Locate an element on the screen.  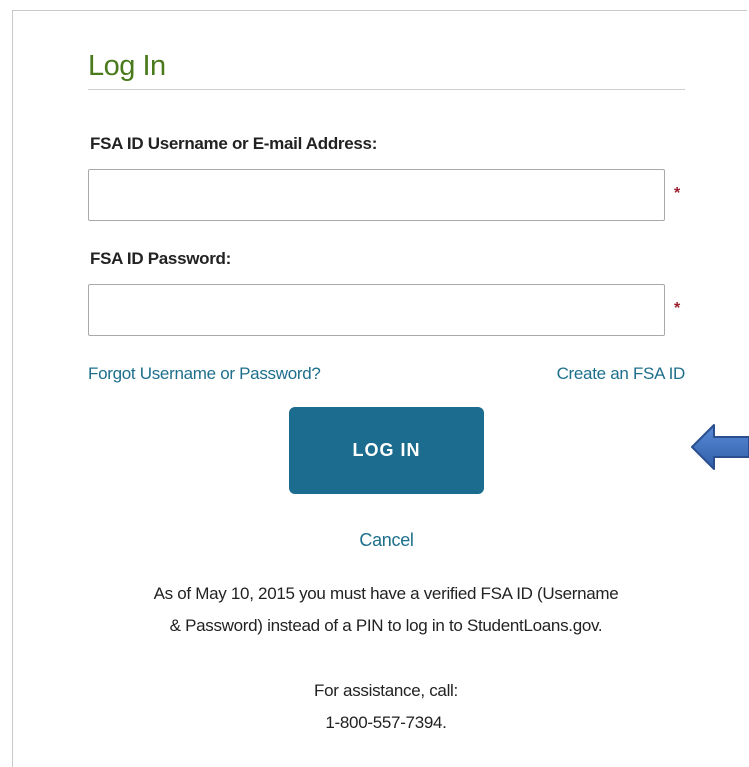
assistance-phone: 1-800-557-7394. is located at coordinates (386, 722).